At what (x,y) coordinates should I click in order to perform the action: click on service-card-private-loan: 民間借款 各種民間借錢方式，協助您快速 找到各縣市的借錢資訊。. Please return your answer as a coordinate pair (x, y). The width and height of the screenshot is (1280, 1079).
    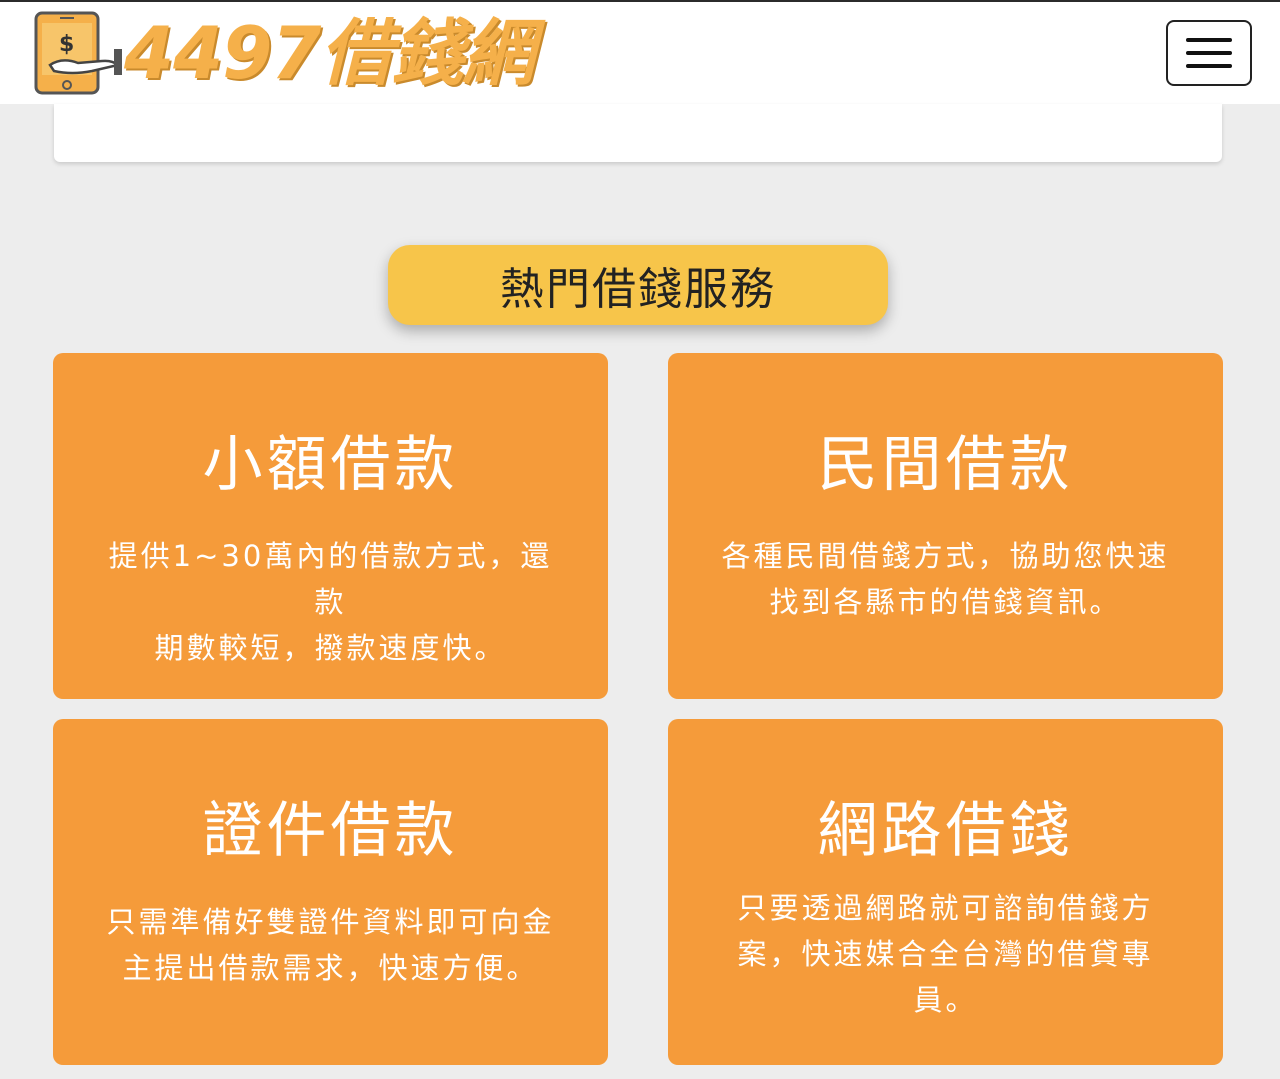
    Looking at the image, I should click on (945, 526).